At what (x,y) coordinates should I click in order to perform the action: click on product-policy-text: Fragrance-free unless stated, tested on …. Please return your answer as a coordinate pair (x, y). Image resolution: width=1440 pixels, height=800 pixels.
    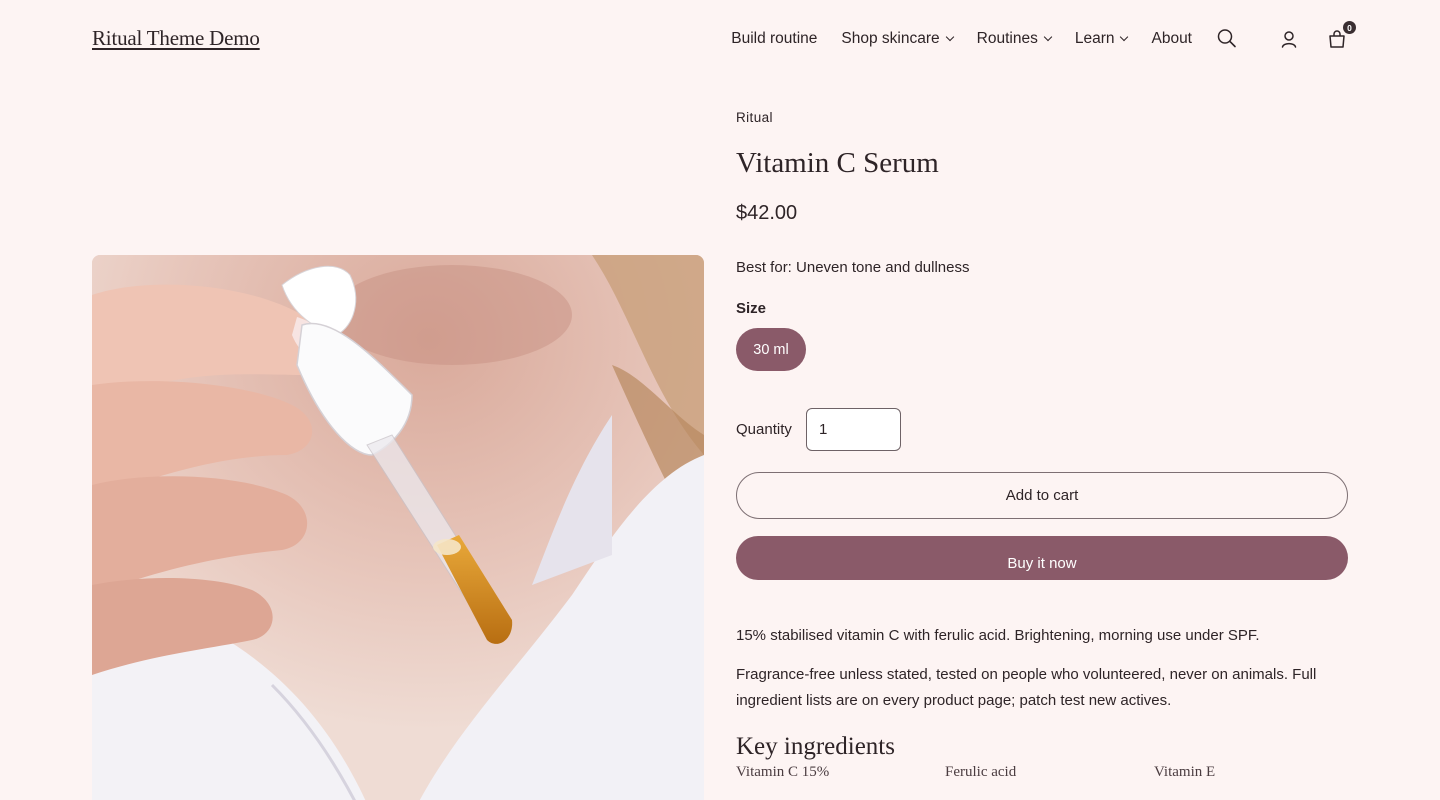
    Looking at the image, I should click on (1026, 687).